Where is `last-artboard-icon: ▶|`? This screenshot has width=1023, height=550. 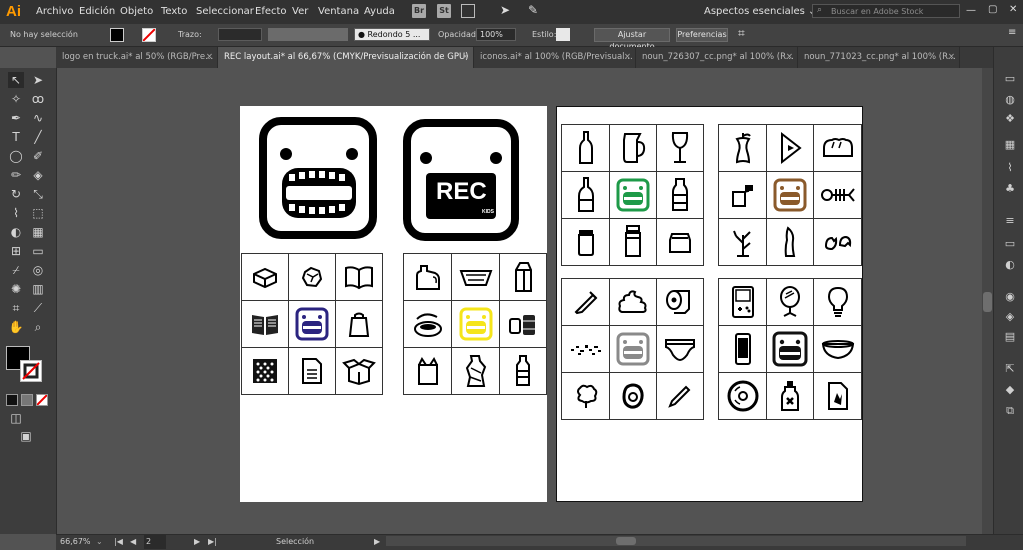 last-artboard-icon: ▶| is located at coordinates (212, 542).